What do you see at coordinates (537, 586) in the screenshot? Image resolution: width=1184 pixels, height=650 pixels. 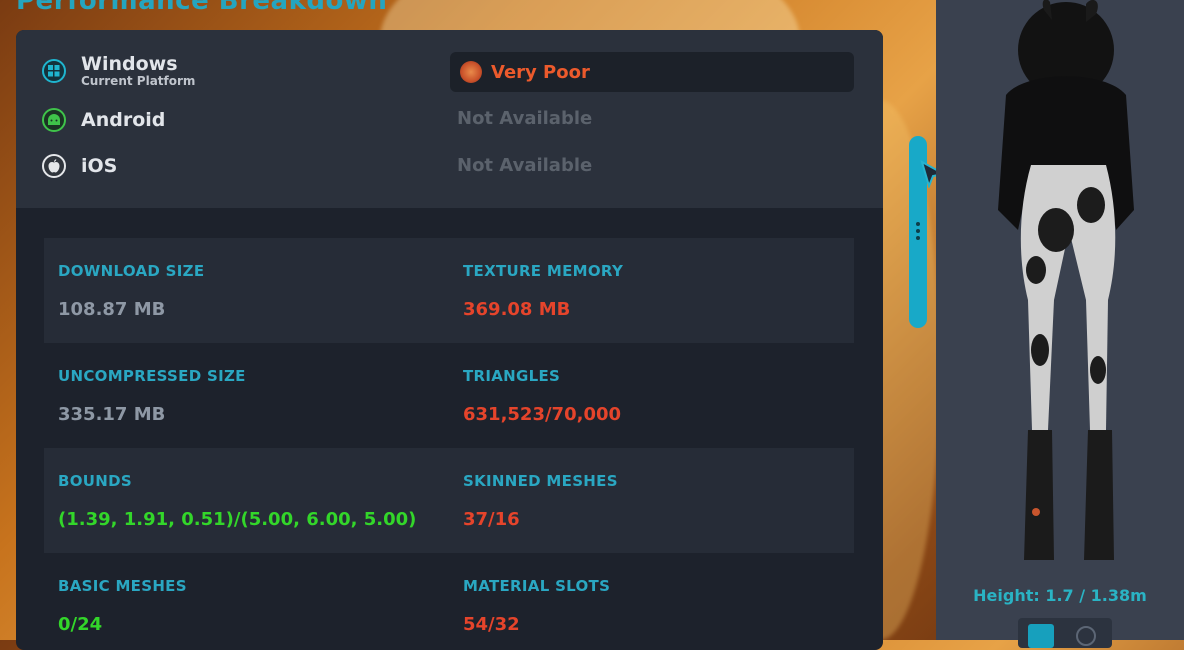 I see `stat-label: MATERIAL SLOTS` at bounding box center [537, 586].